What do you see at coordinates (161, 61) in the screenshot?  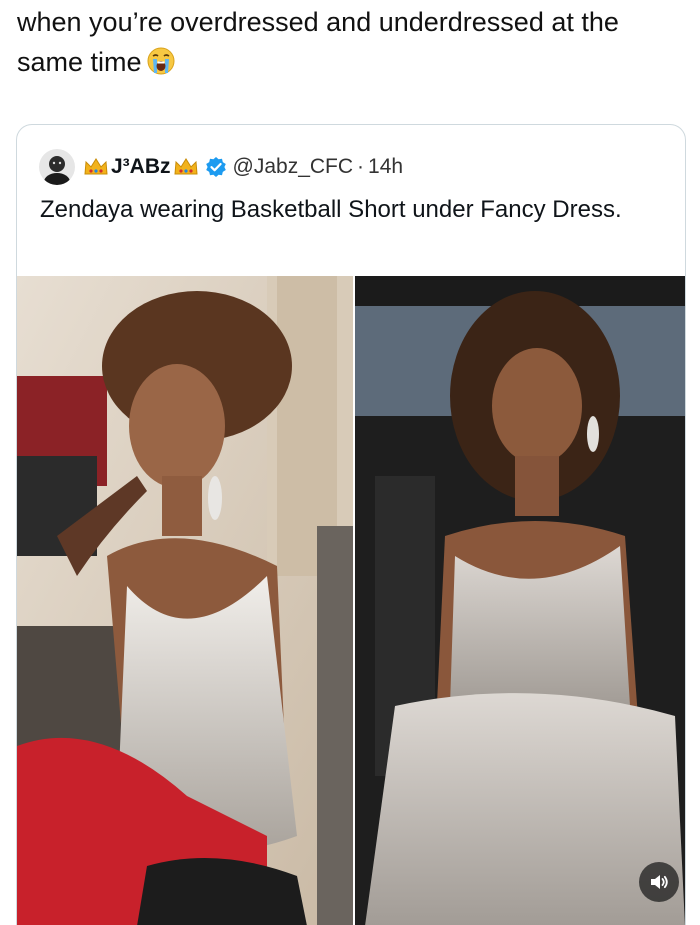 I see `loudly-crying-face-icon` at bounding box center [161, 61].